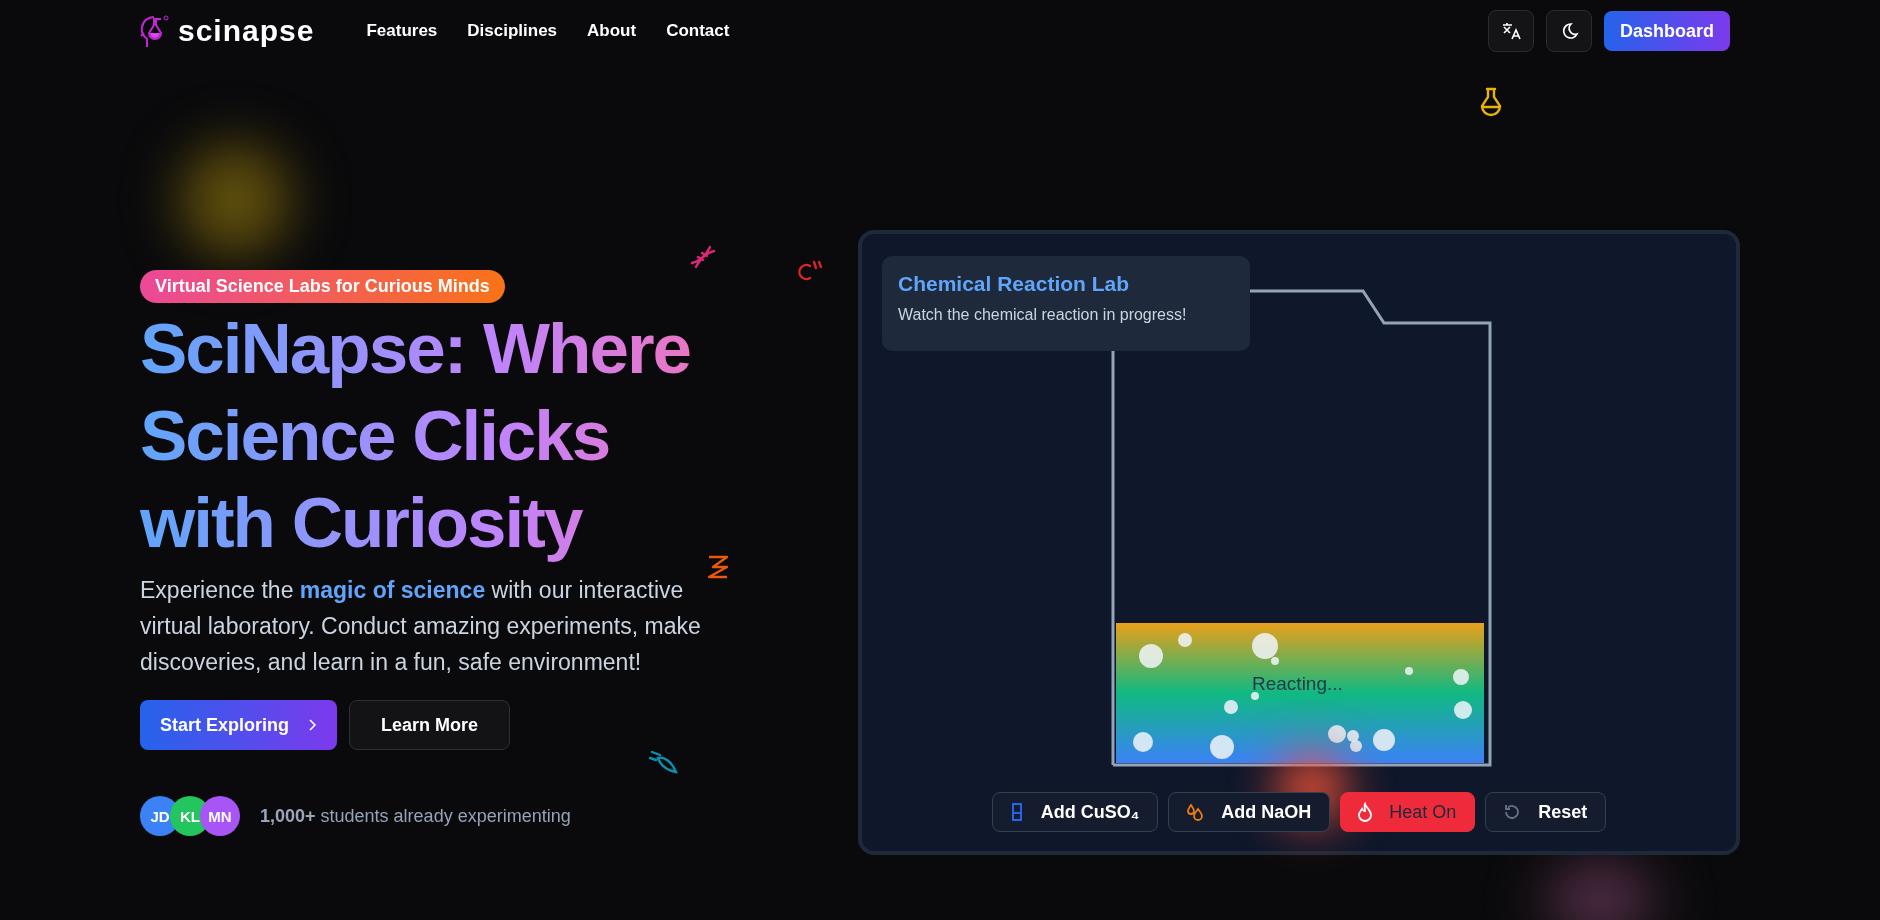  I want to click on nav-link: Features, so click(402, 31).